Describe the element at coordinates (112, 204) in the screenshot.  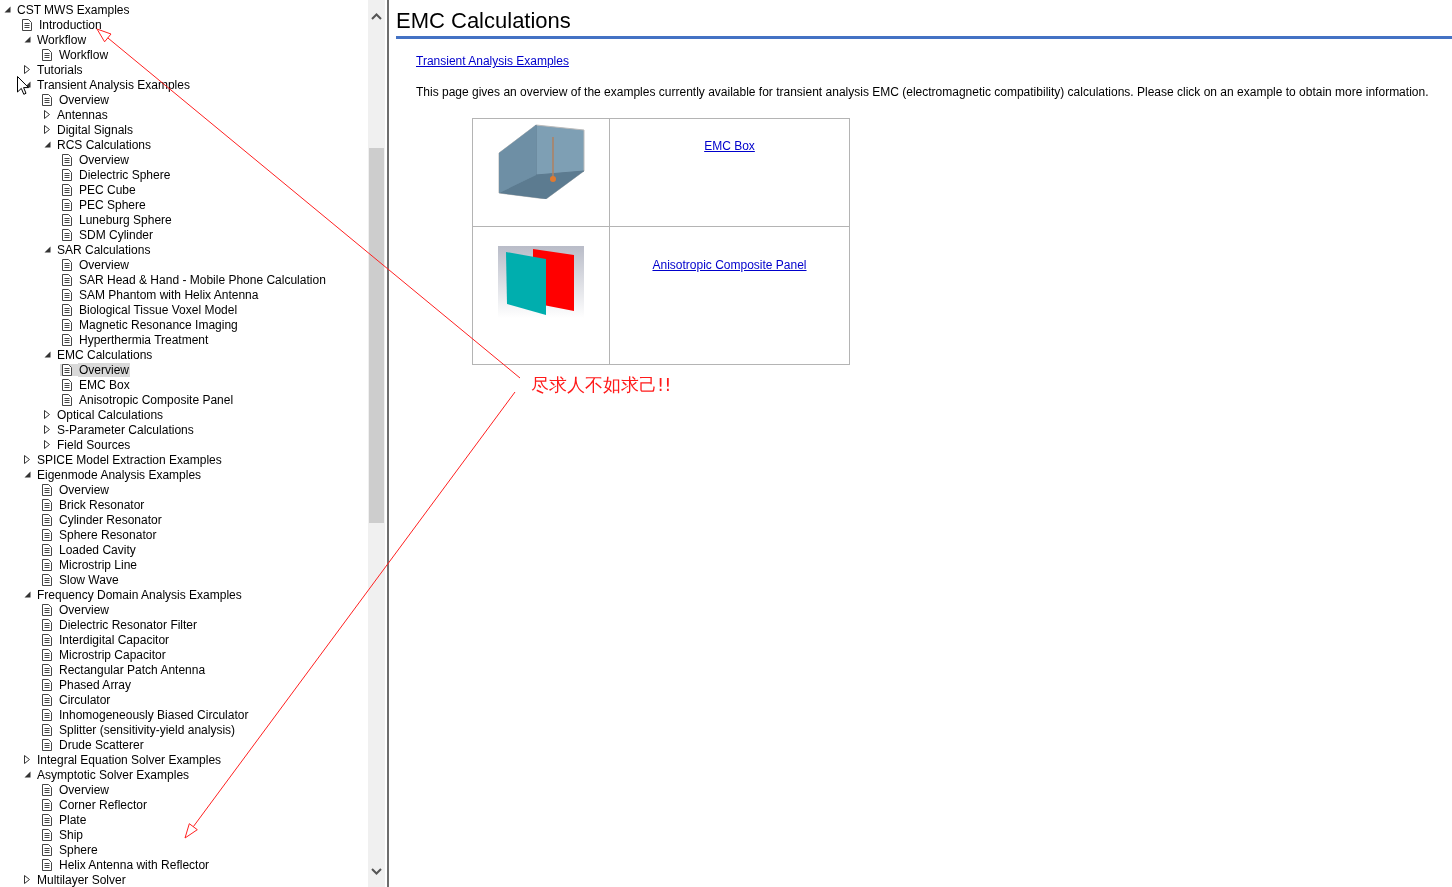
I see `tree-item: PEC Sphere` at that location.